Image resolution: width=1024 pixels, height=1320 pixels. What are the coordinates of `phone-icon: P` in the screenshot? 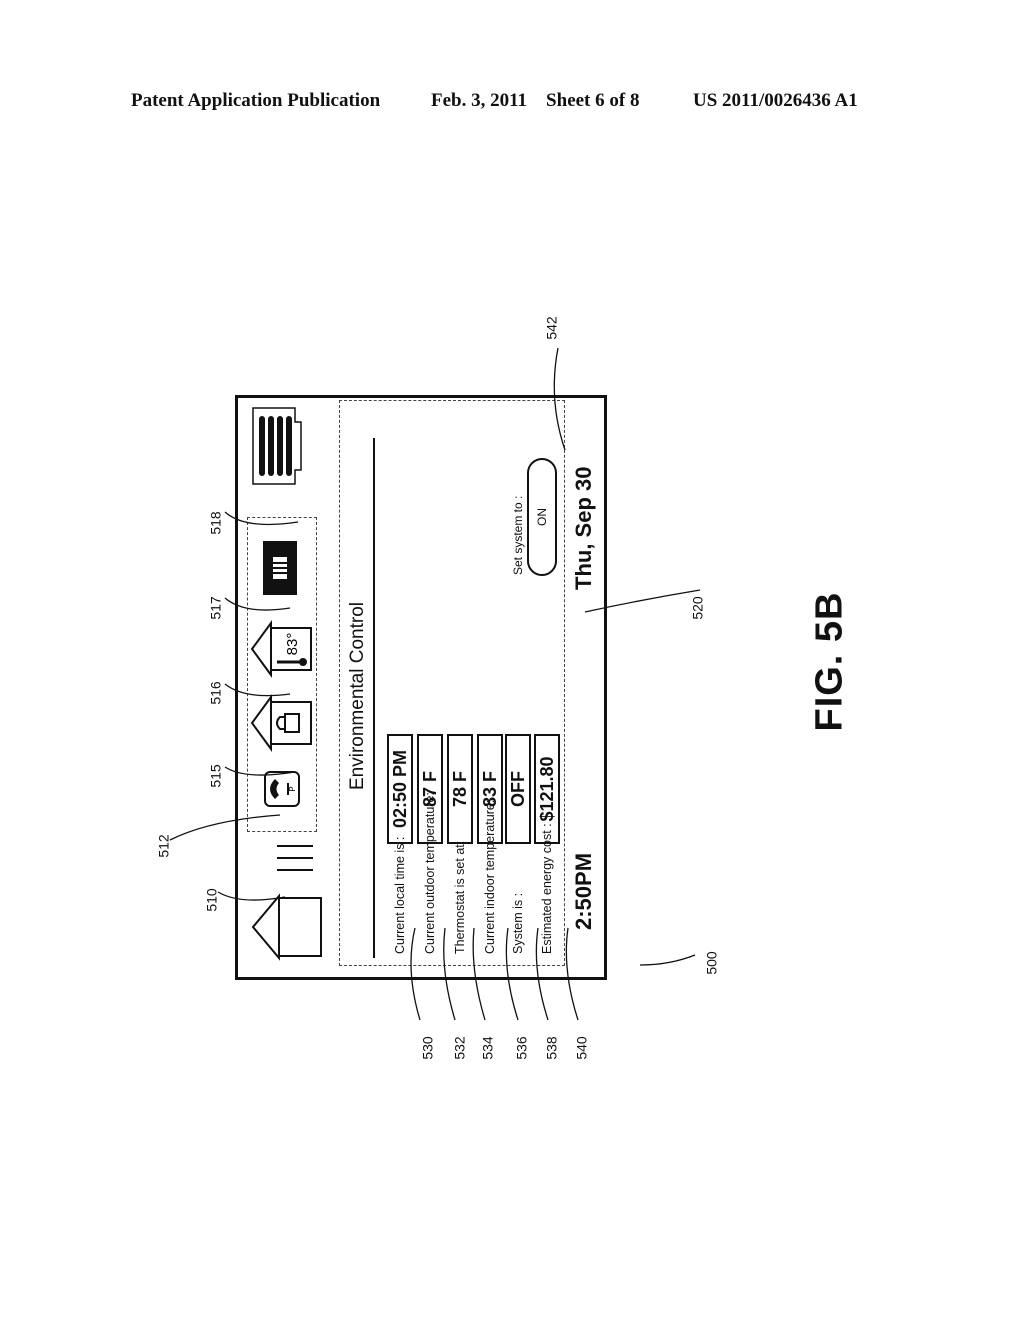 It's located at (282, 789).